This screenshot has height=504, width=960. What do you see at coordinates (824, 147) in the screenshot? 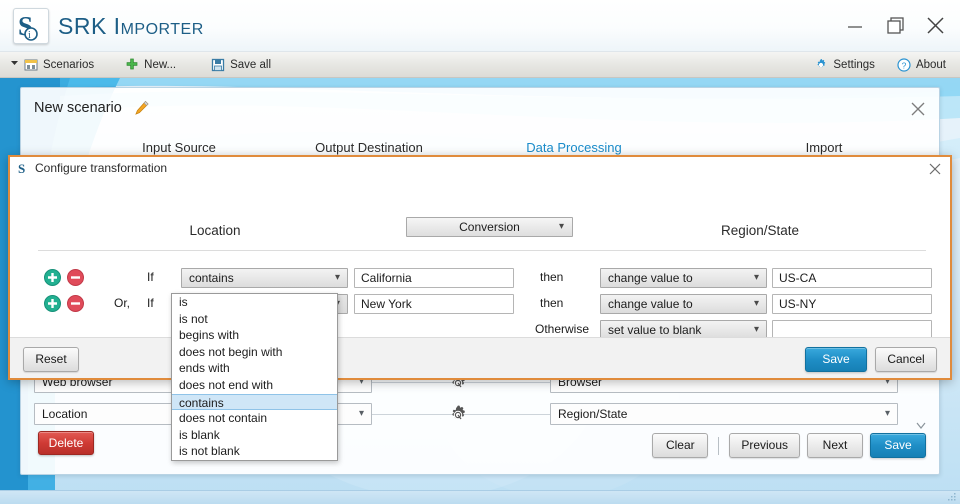
I see `tab-label: Import` at bounding box center [824, 147].